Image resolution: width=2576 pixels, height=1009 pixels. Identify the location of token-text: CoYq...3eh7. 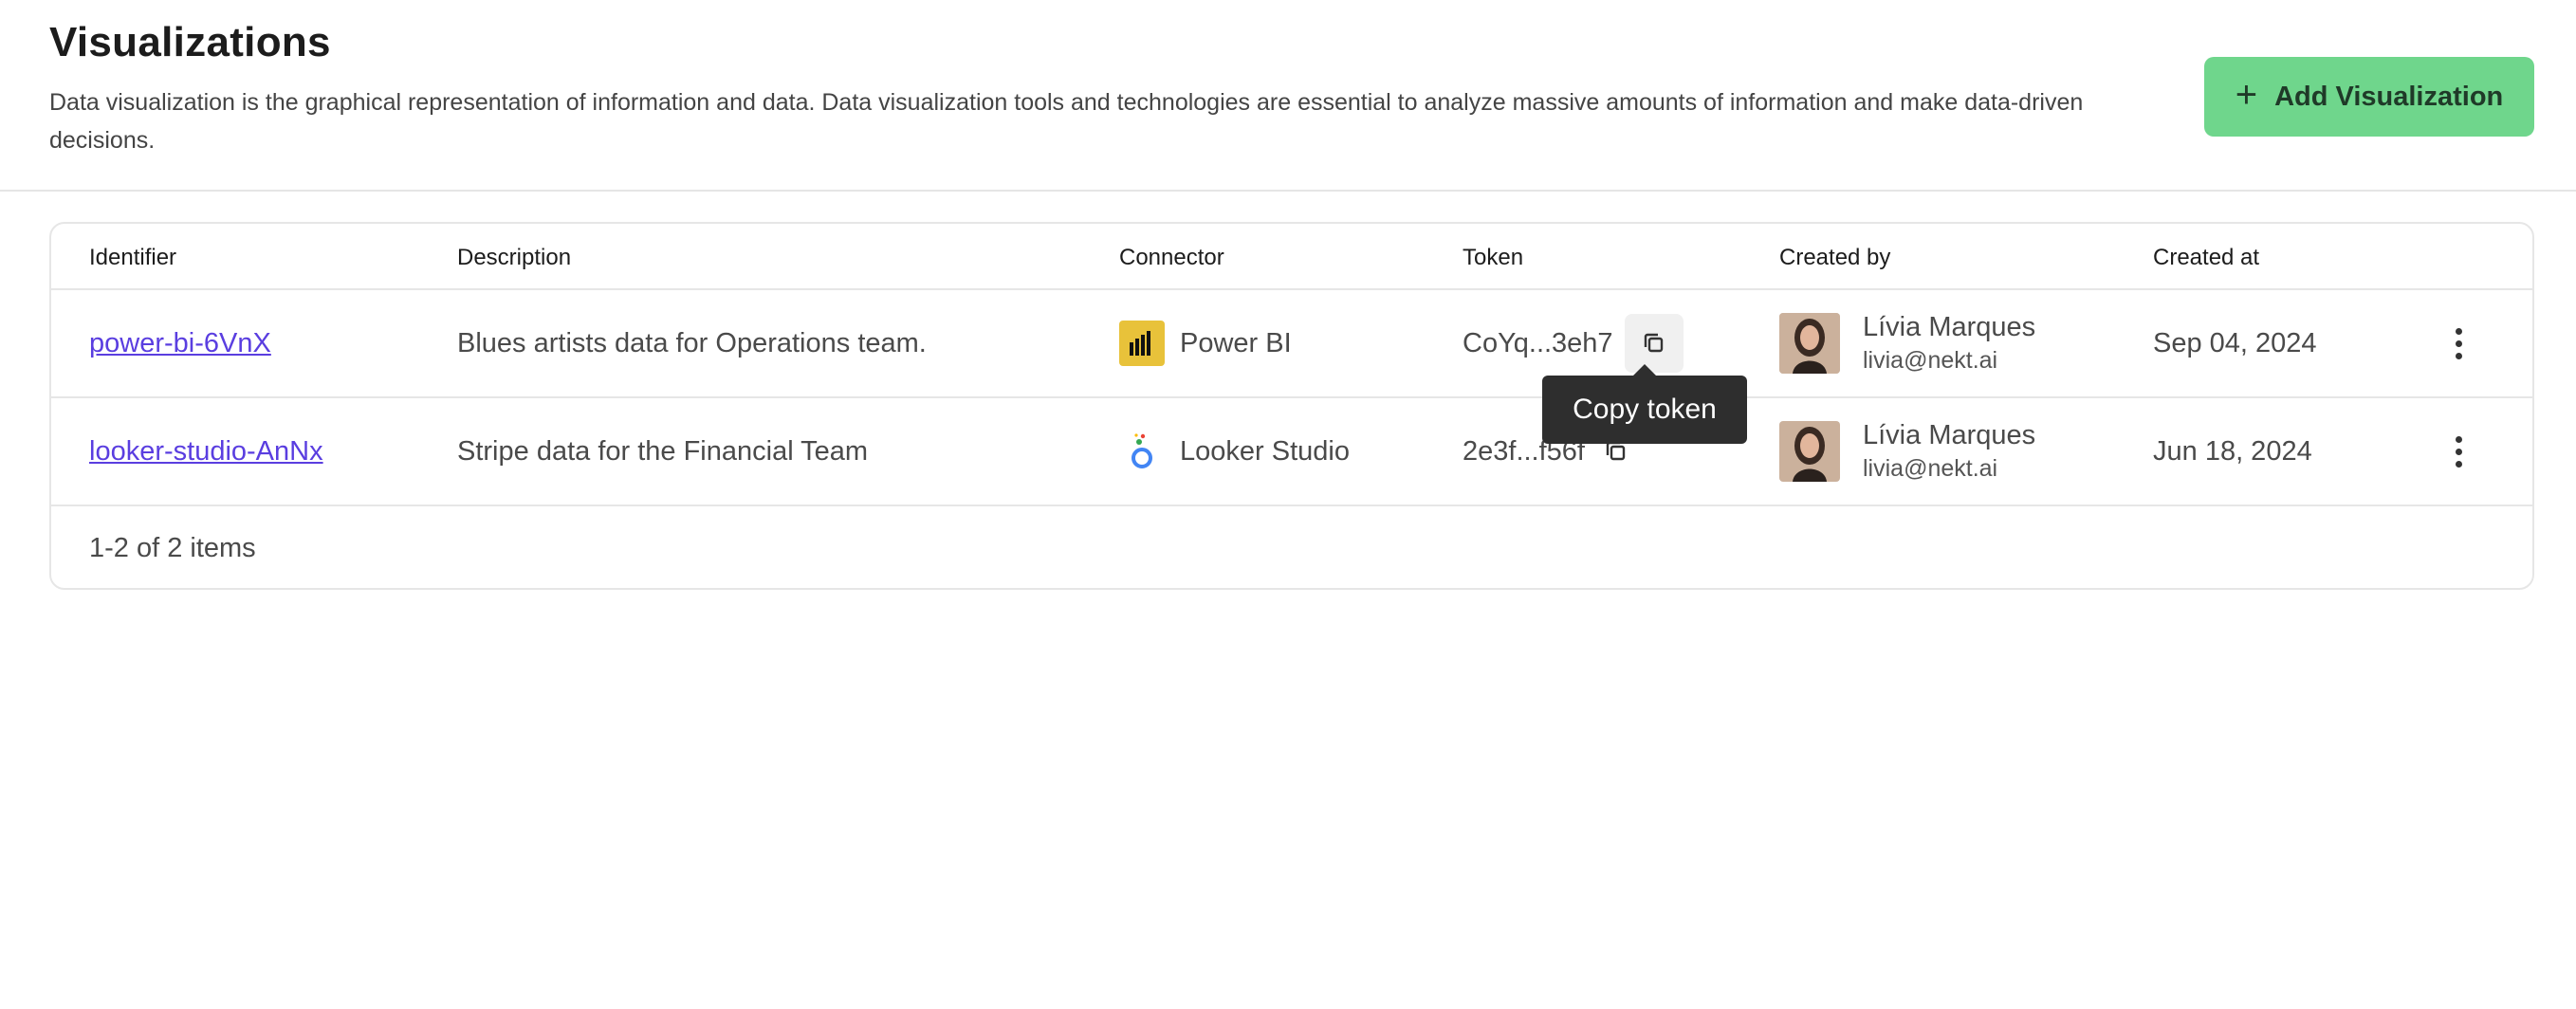
(1538, 342).